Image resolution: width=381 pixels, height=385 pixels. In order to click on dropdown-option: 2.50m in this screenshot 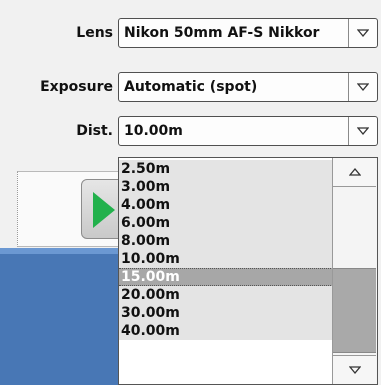, I will do `click(226, 169)`.